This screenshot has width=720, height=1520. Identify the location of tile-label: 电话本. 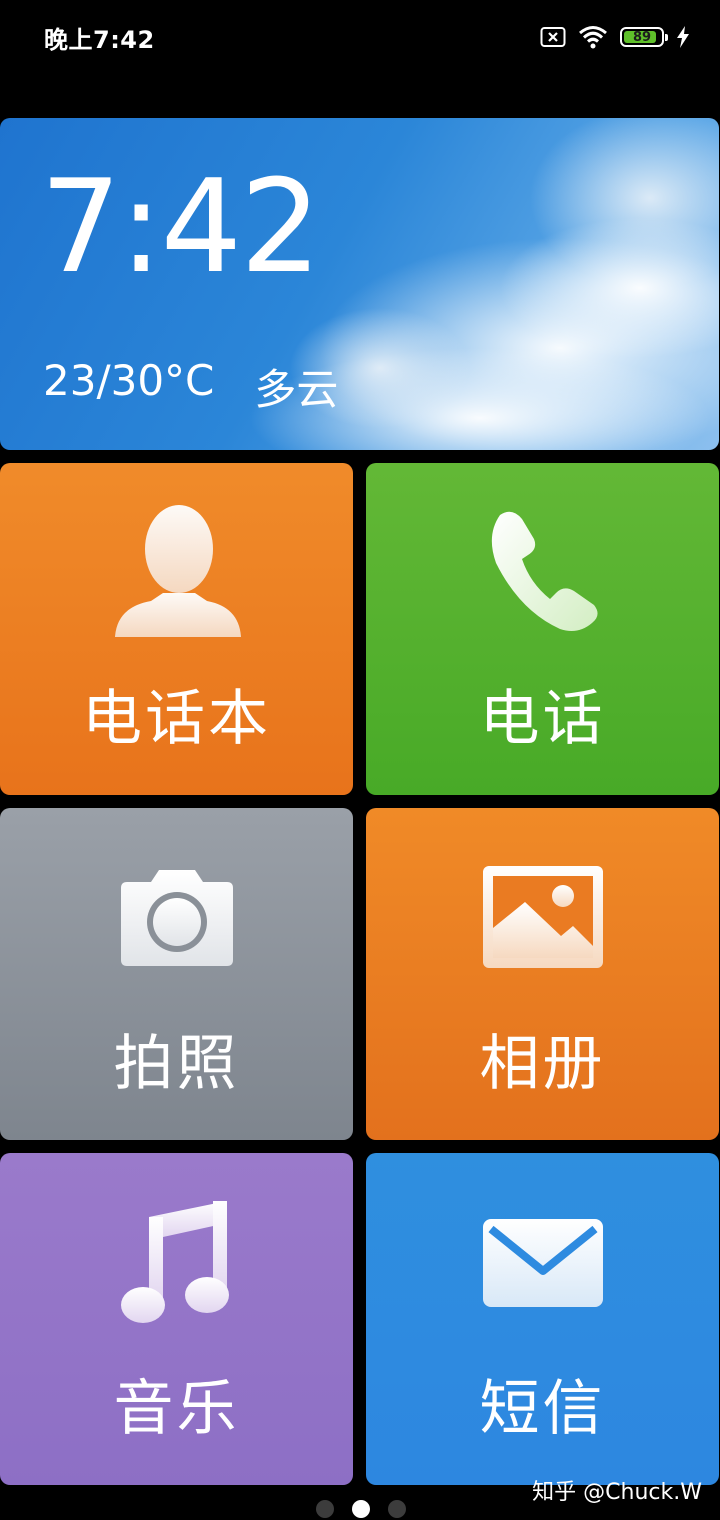
(176, 719).